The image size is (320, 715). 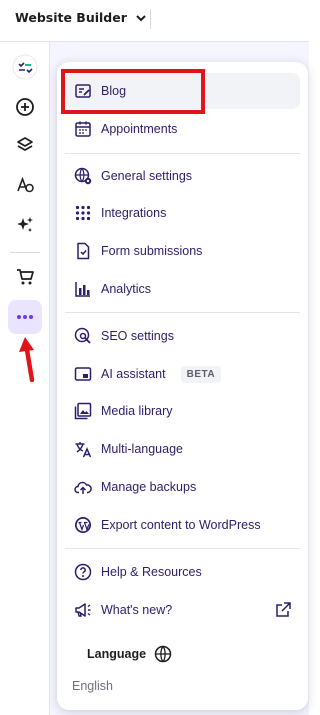 I want to click on menu-item-label: General settings, so click(x=147, y=176).